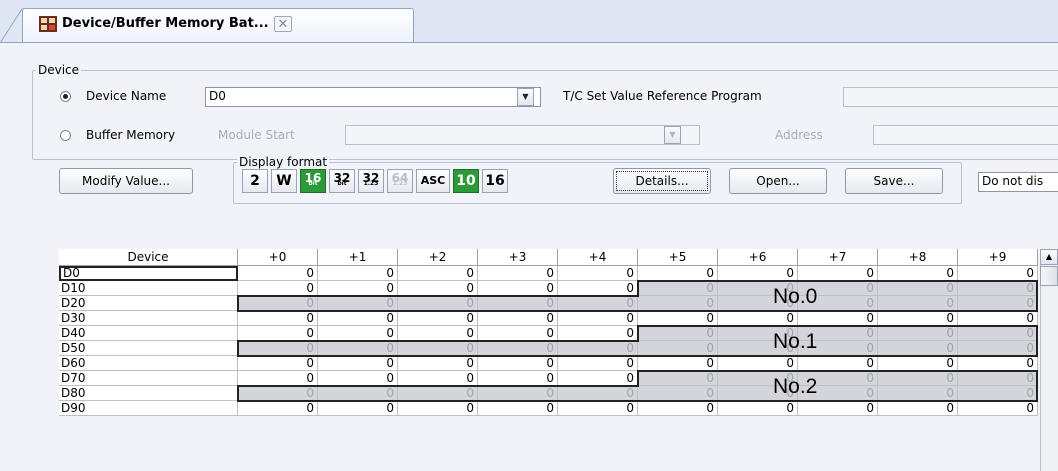 This screenshot has height=471, width=1058. What do you see at coordinates (799, 135) in the screenshot?
I see `address-label: Address` at bounding box center [799, 135].